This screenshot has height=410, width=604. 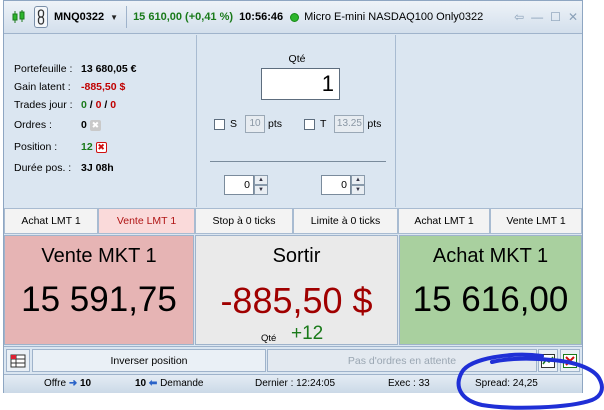 I want to click on target-label: T, so click(x=323, y=124).